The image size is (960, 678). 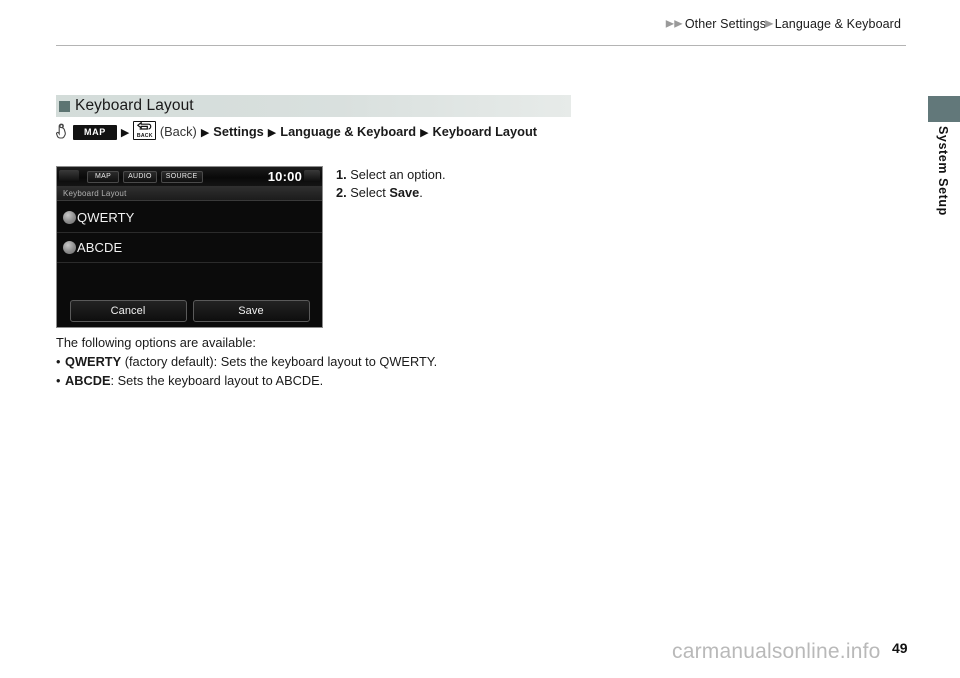 What do you see at coordinates (189, 276) in the screenshot?
I see `device-list-spacer` at bounding box center [189, 276].